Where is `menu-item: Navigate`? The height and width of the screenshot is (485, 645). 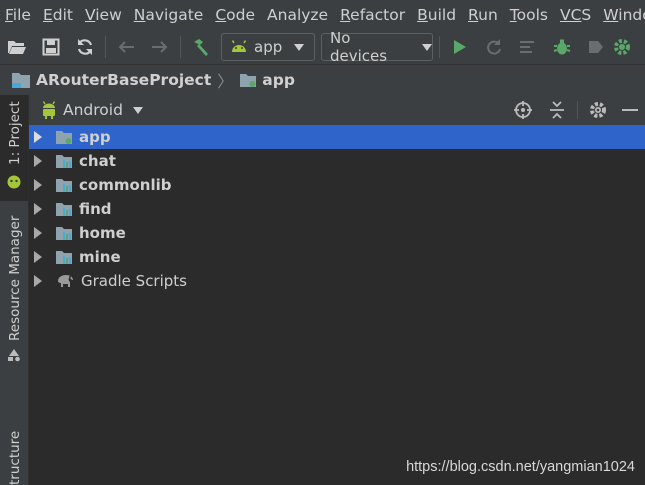 menu-item: Navigate is located at coordinates (169, 15).